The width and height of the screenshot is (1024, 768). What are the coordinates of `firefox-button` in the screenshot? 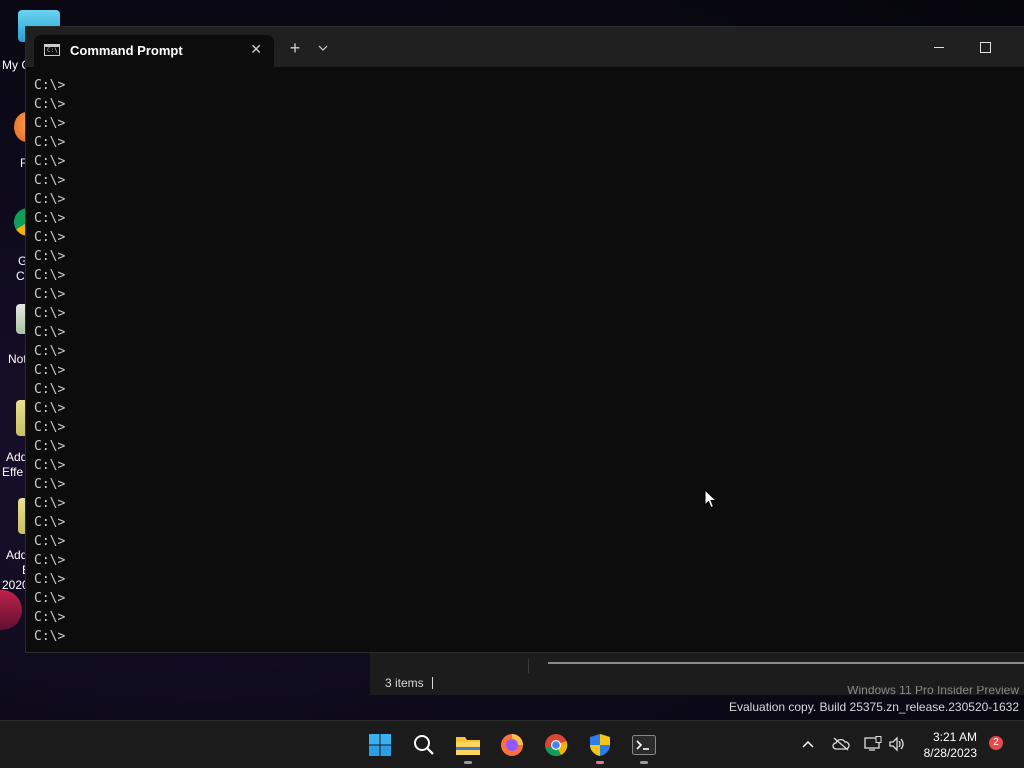 It's located at (512, 745).